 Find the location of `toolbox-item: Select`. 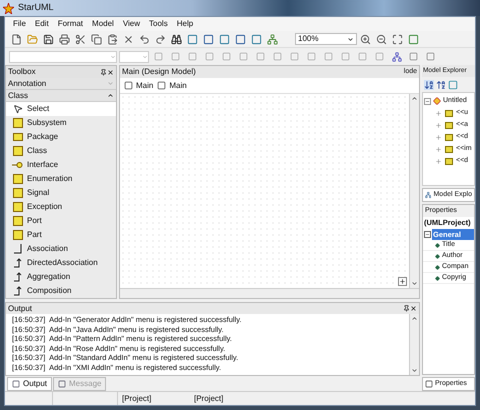

toolbox-item: Select is located at coordinates (61, 109).